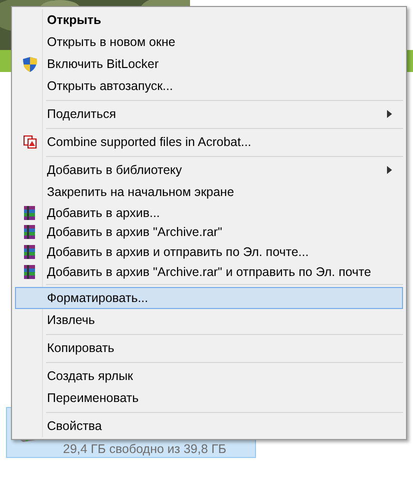 This screenshot has width=413, height=477. I want to click on pdf-files-icon, so click(30, 142).